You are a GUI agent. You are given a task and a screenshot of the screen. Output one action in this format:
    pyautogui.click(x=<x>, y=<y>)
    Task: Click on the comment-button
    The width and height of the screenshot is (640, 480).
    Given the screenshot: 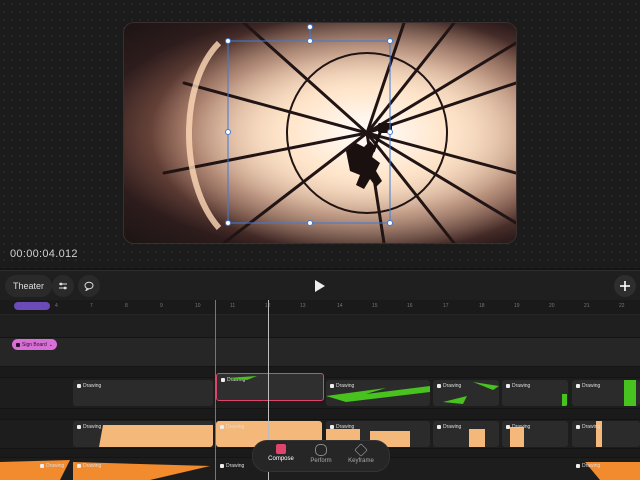 What is the action you would take?
    pyautogui.click(x=89, y=286)
    